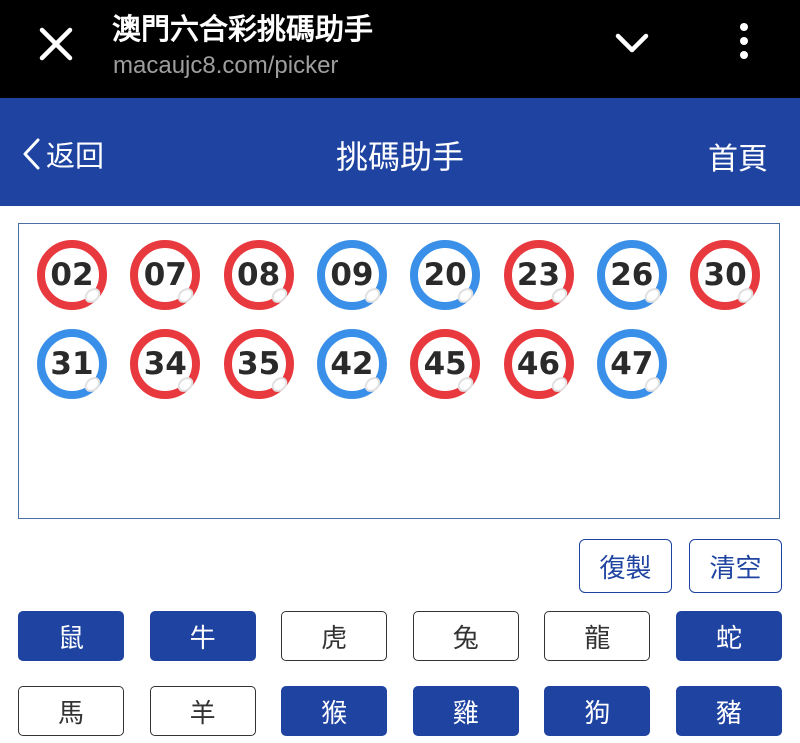 Image resolution: width=800 pixels, height=743 pixels. What do you see at coordinates (465, 636) in the screenshot?
I see `zodiac-button-3: 兔` at bounding box center [465, 636].